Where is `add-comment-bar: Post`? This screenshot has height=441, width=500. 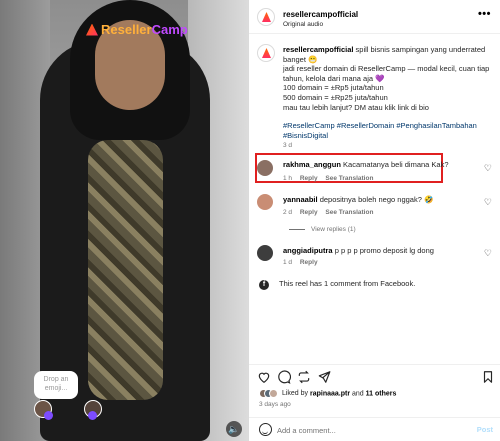
add-comment-bar: Post is located at coordinates (374, 429).